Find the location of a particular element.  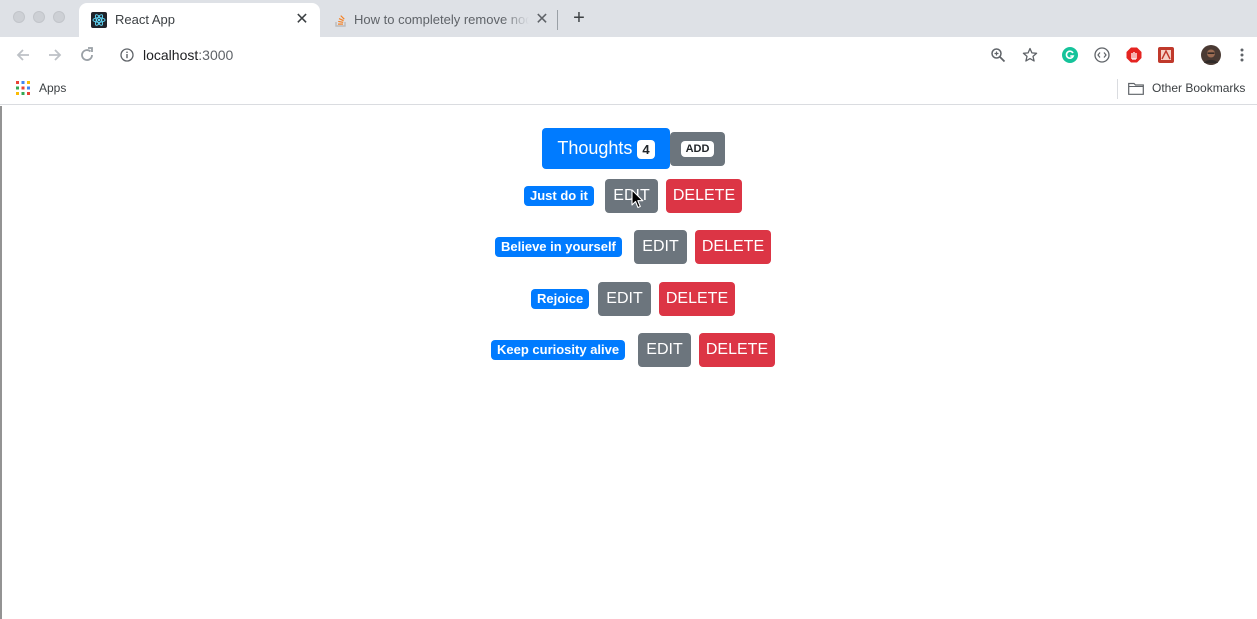

tab-title: React App is located at coordinates (145, 19).